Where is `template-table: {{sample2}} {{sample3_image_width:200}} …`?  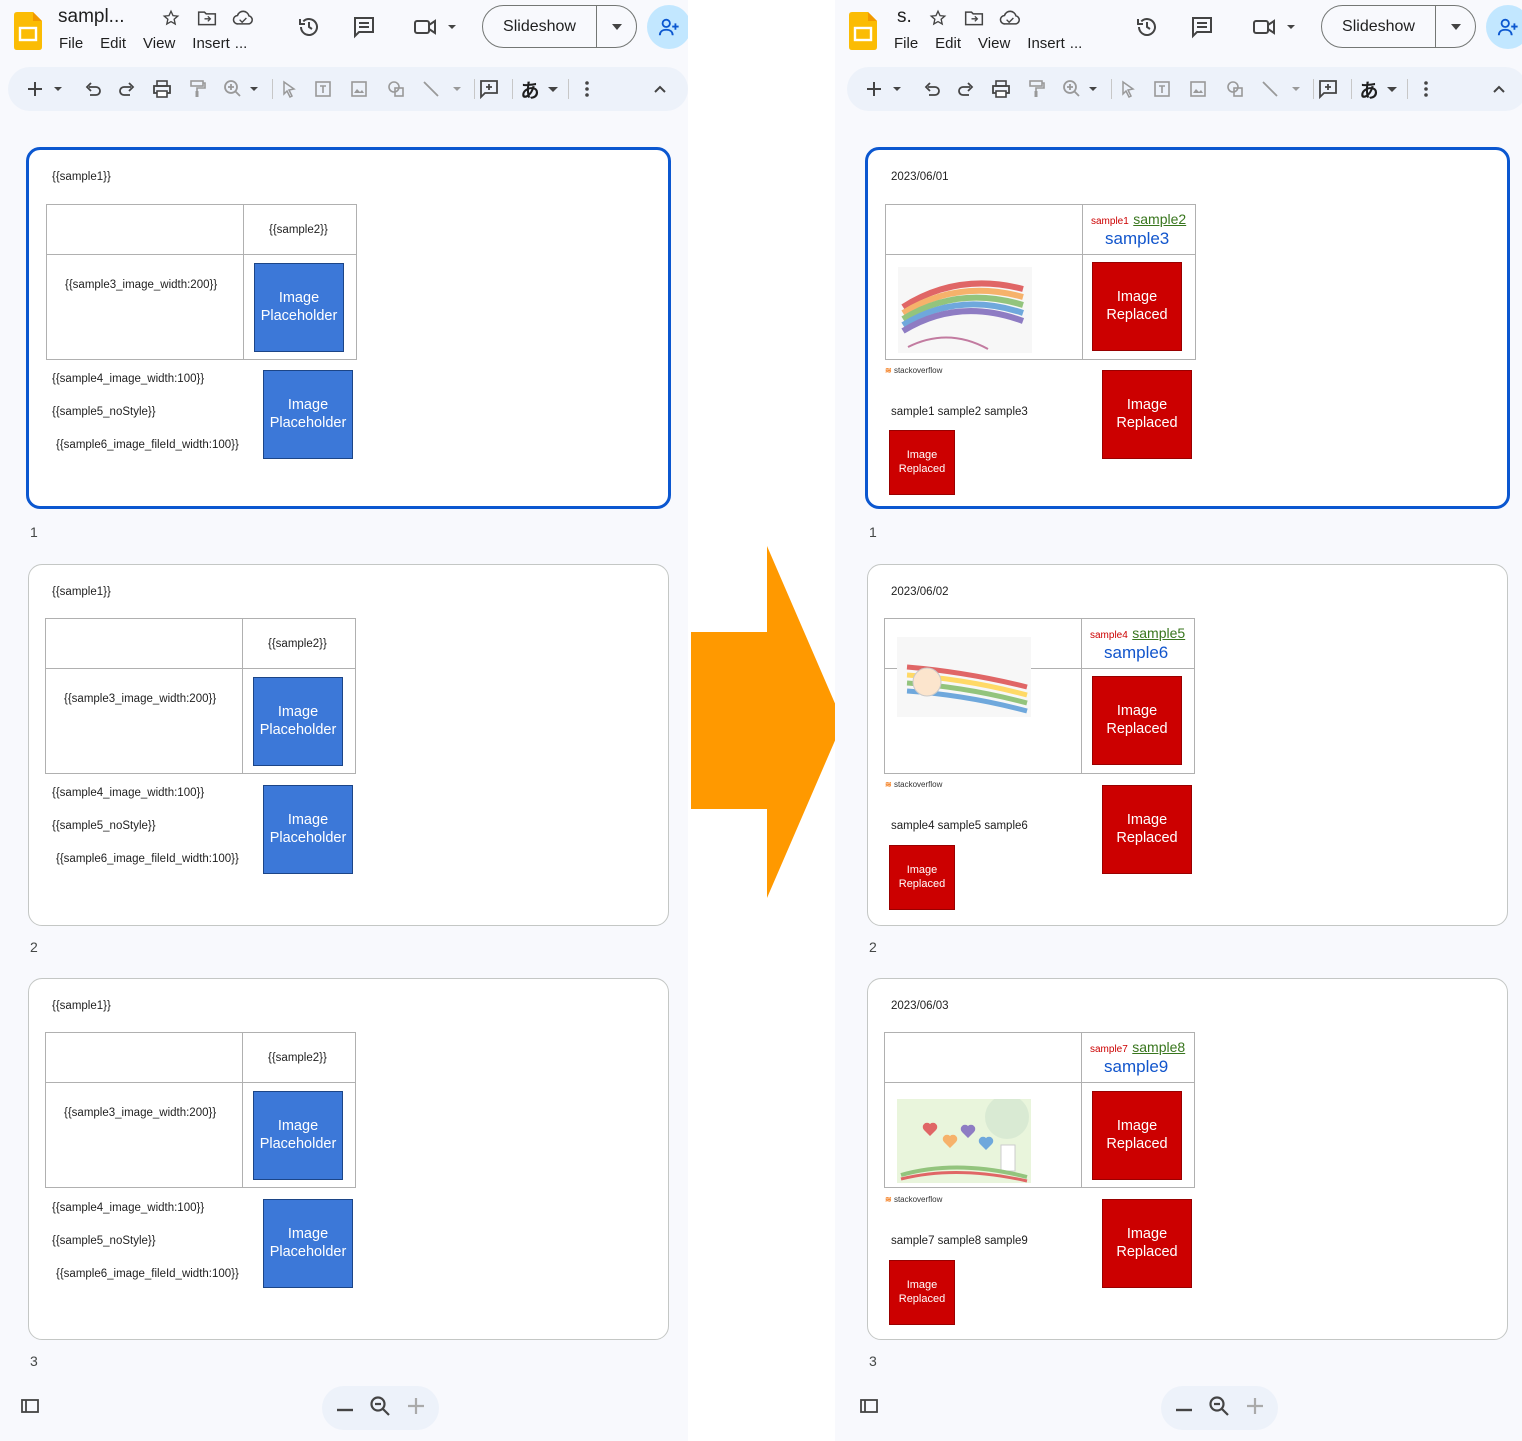 template-table: {{sample2}} {{sample3_image_width:200}} … is located at coordinates (201, 282).